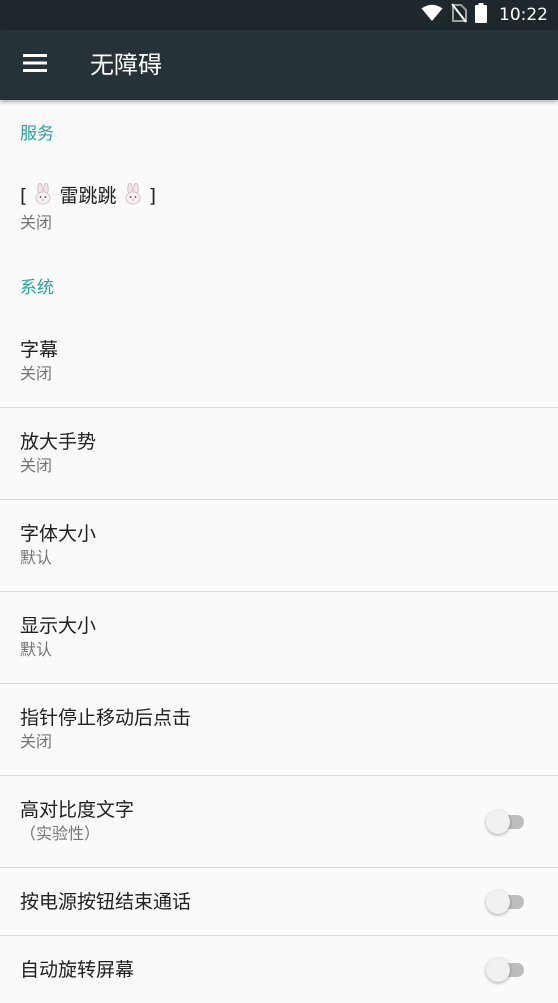 The image size is (558, 1003). What do you see at coordinates (60, 833) in the screenshot?
I see `setting-summary: （实验性）` at bounding box center [60, 833].